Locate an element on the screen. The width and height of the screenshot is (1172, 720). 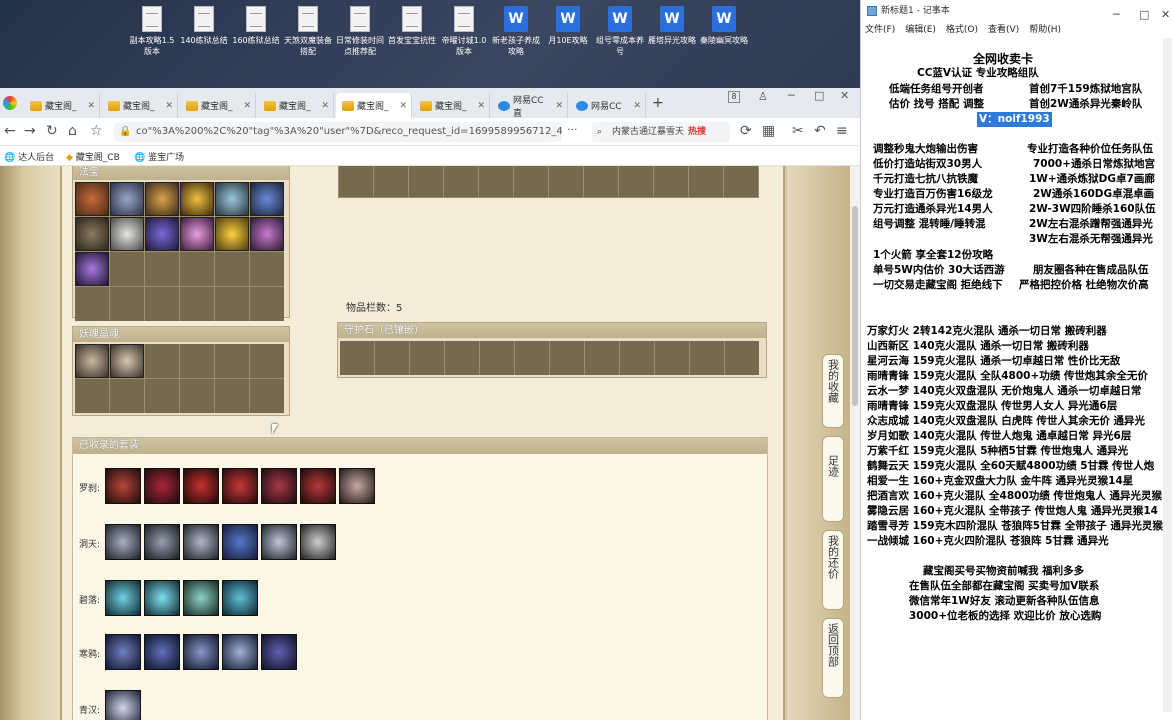
tab-count-badge: 8 is located at coordinates (734, 97).